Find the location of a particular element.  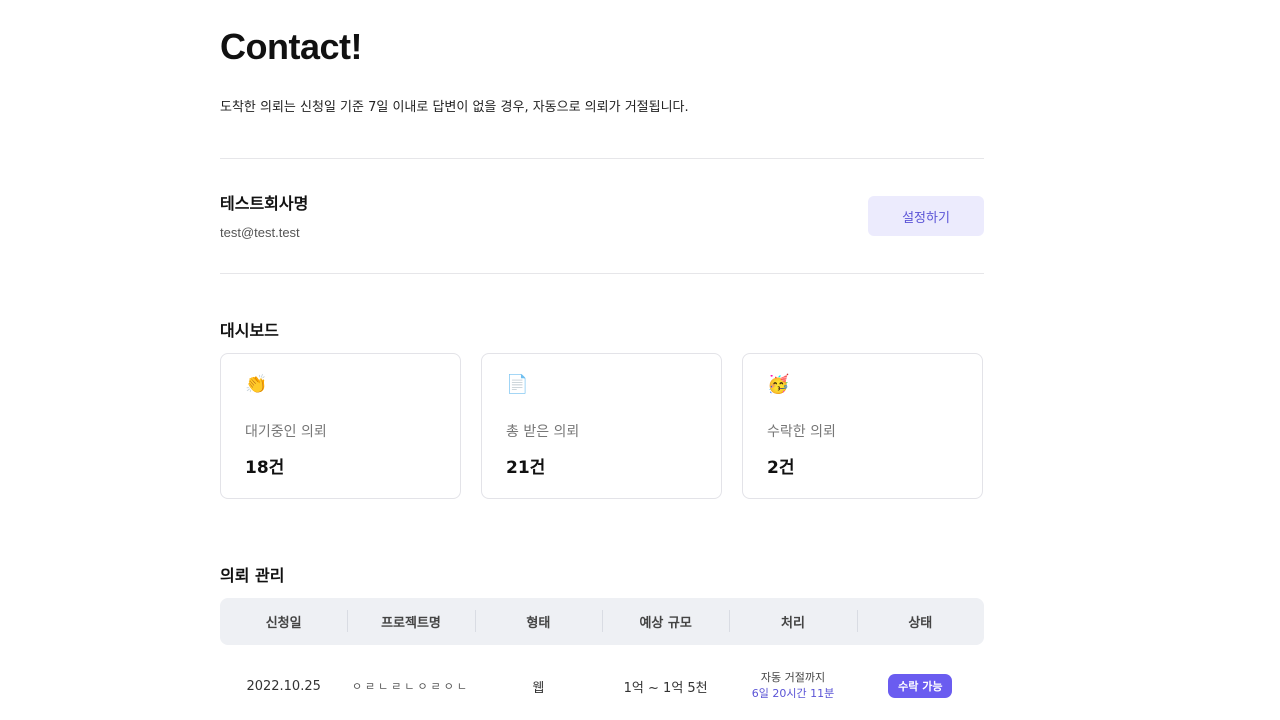

cell-budget: 1억 ~ 1억 5천 is located at coordinates (665, 688).